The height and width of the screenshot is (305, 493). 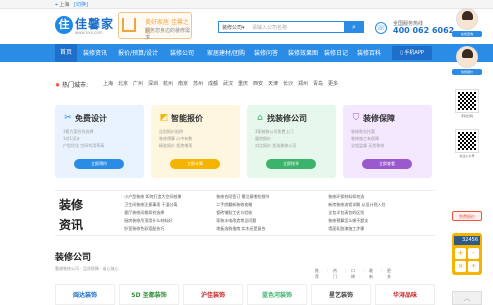 What do you see at coordinates (213, 83) in the screenshot?
I see `city-link: 成都` at bounding box center [213, 83].